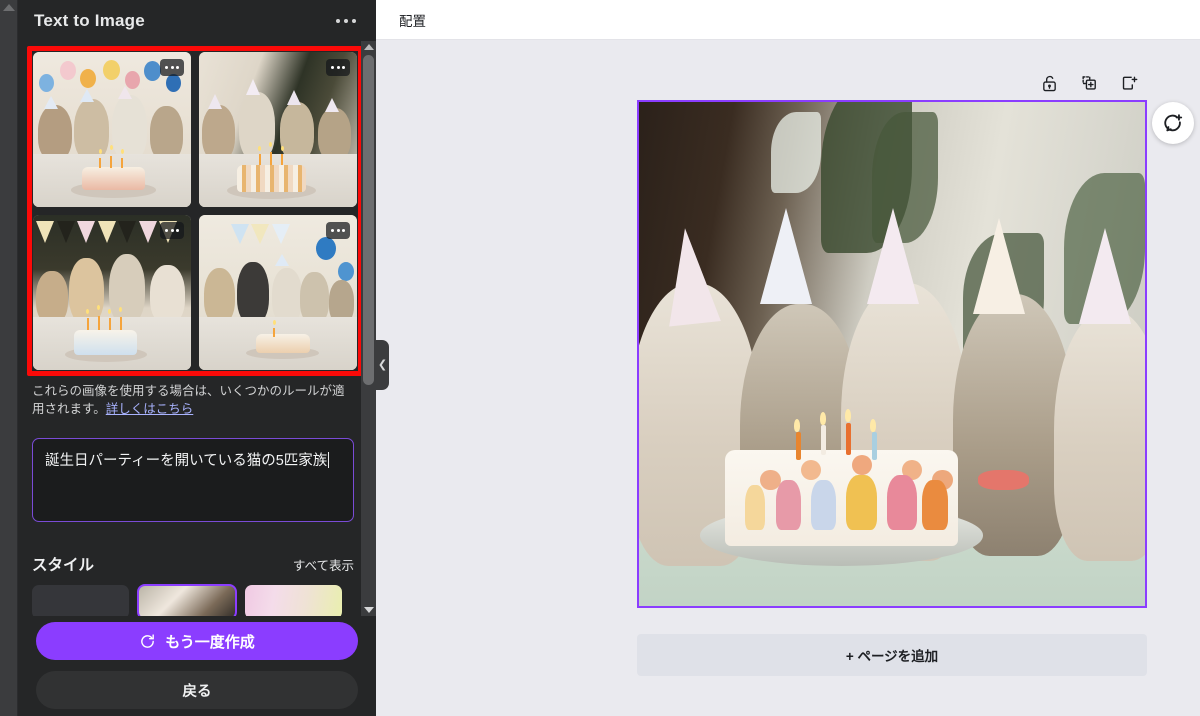  Describe the element at coordinates (150, 409) in the screenshot. I see `usage-disclaimer-link: 詳しくはこちら` at that location.